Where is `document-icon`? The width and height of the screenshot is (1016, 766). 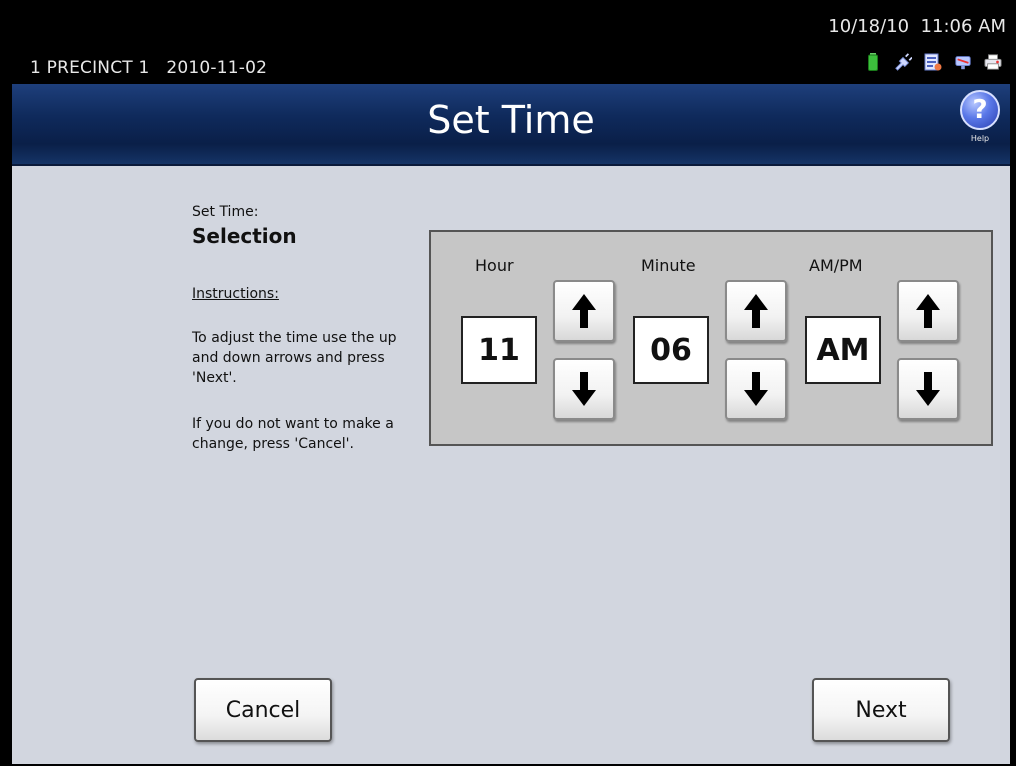 document-icon is located at coordinates (933, 62).